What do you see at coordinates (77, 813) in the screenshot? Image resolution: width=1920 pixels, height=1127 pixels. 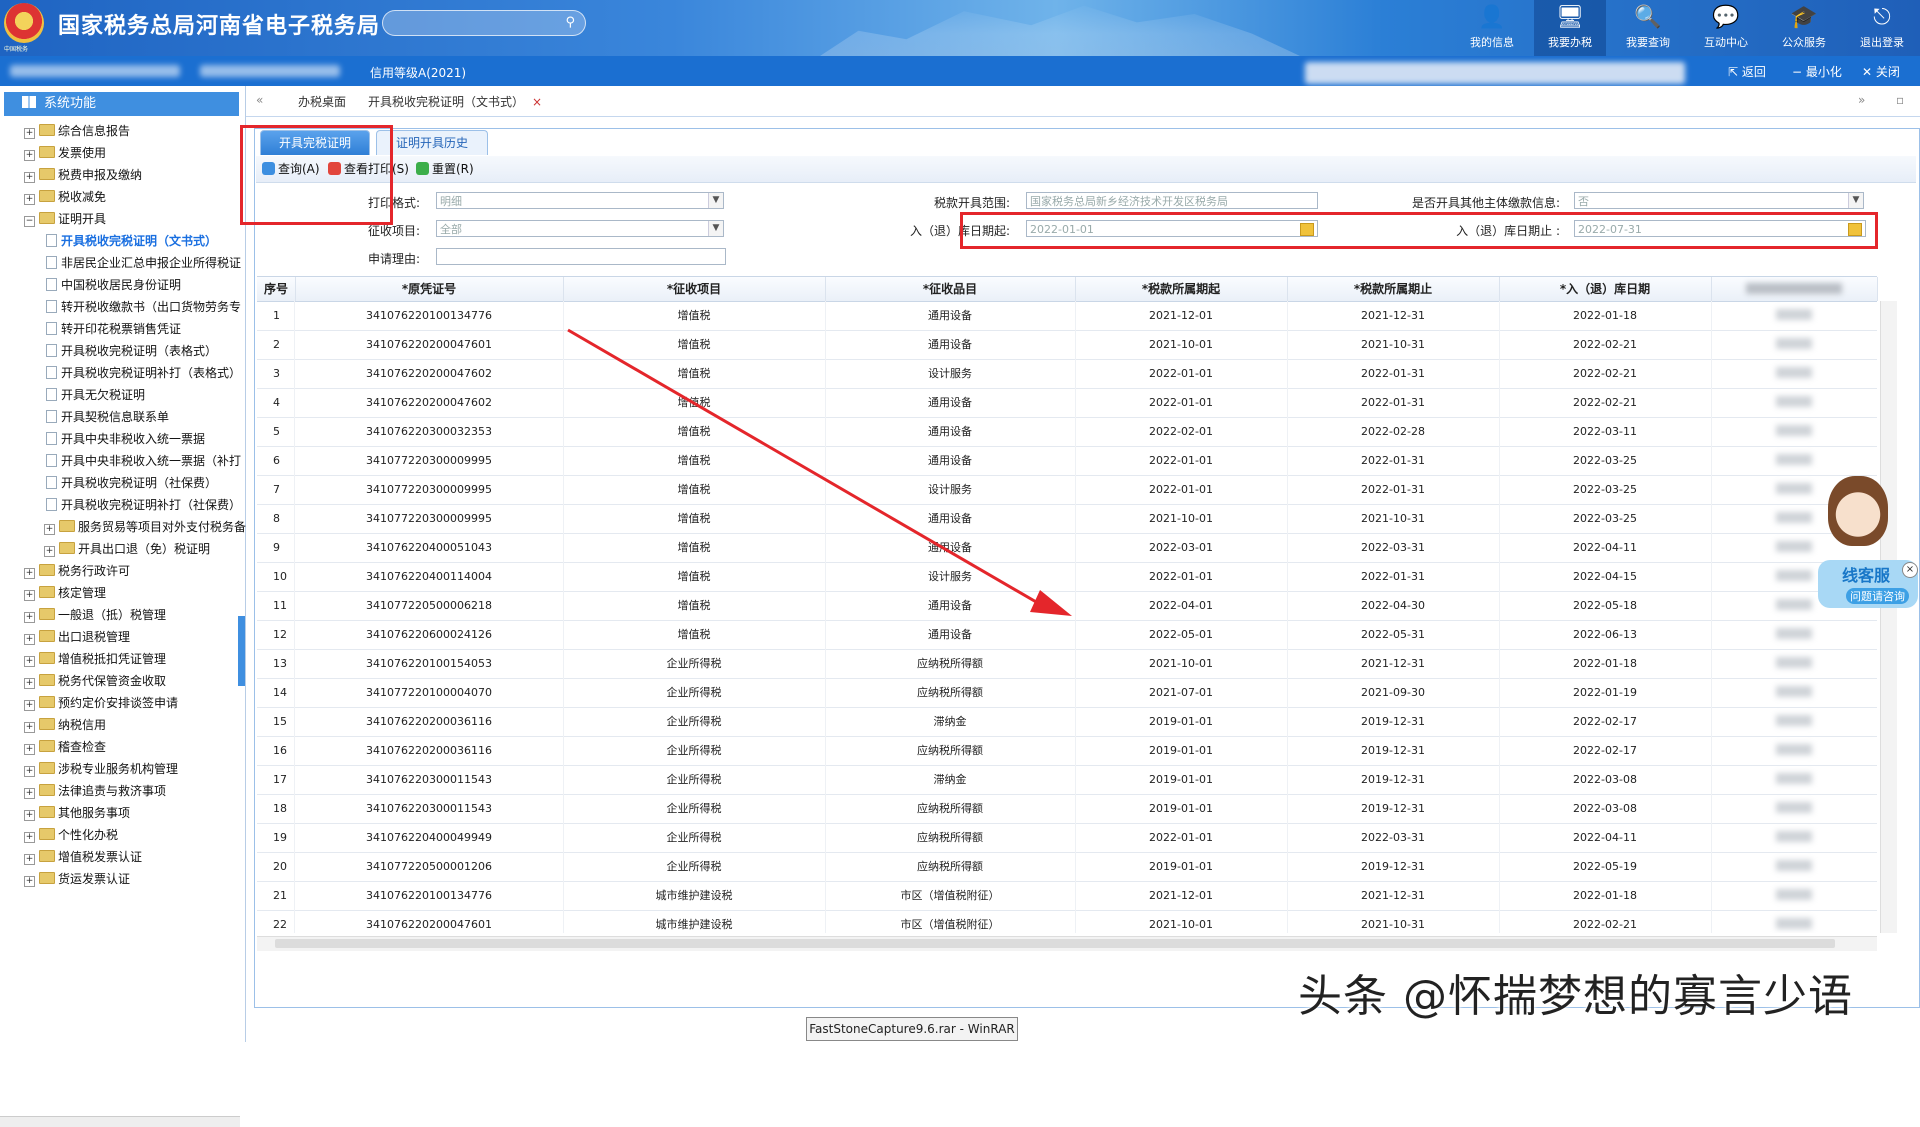 I see `sidebar-item: + 其他服务事项` at bounding box center [77, 813].